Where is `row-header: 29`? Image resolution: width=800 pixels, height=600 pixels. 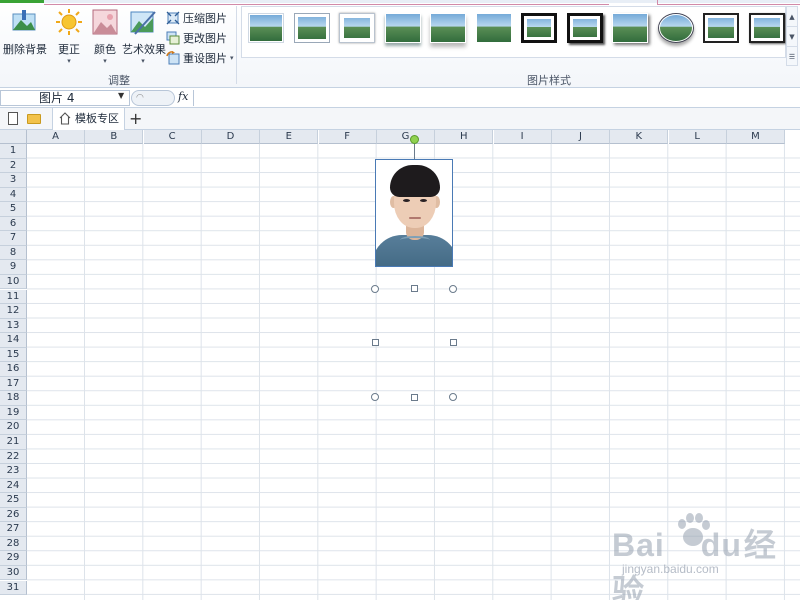 row-header: 29 is located at coordinates (13, 558).